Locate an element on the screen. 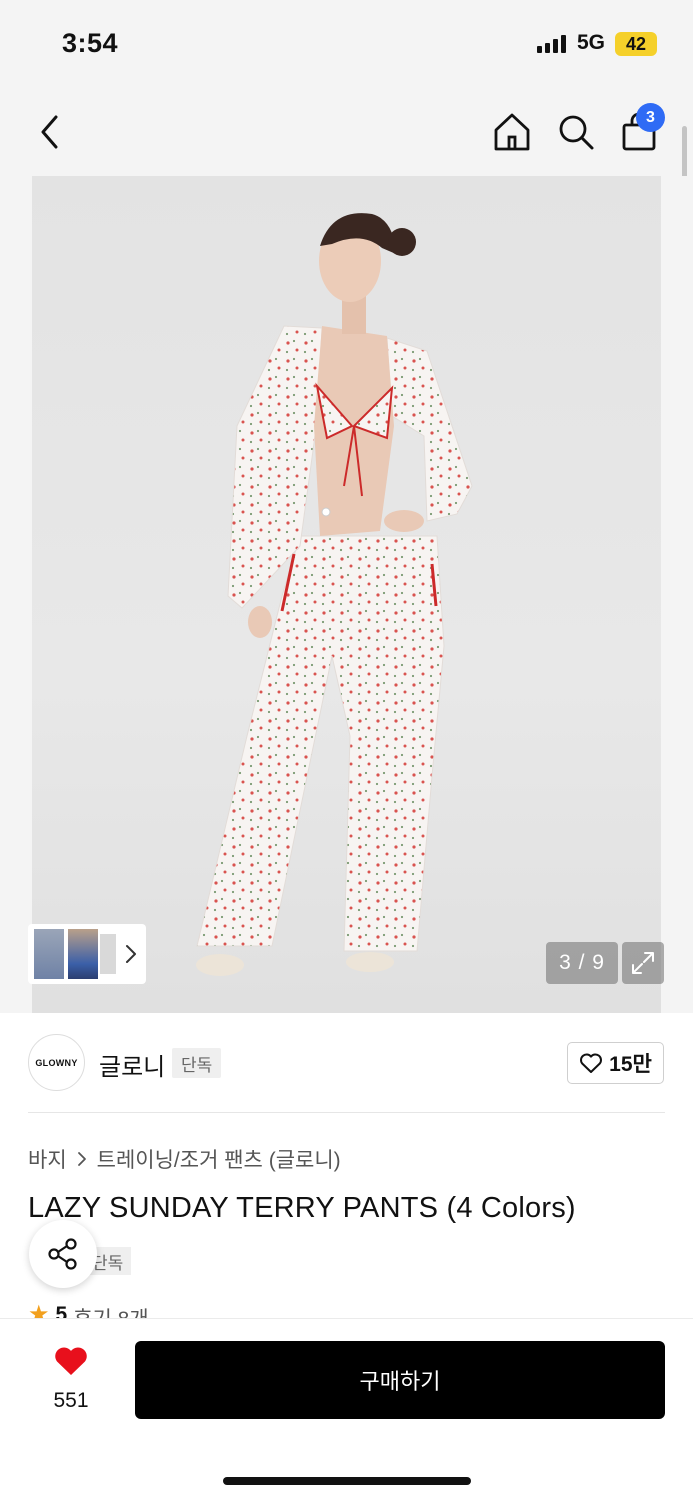  brand-name: 글로니 is located at coordinates (132, 1064).